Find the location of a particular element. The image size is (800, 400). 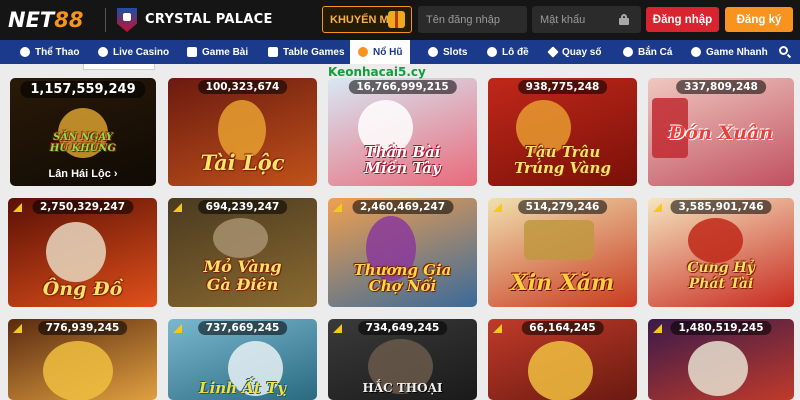

nav-label: Live Casino is located at coordinates (141, 52).